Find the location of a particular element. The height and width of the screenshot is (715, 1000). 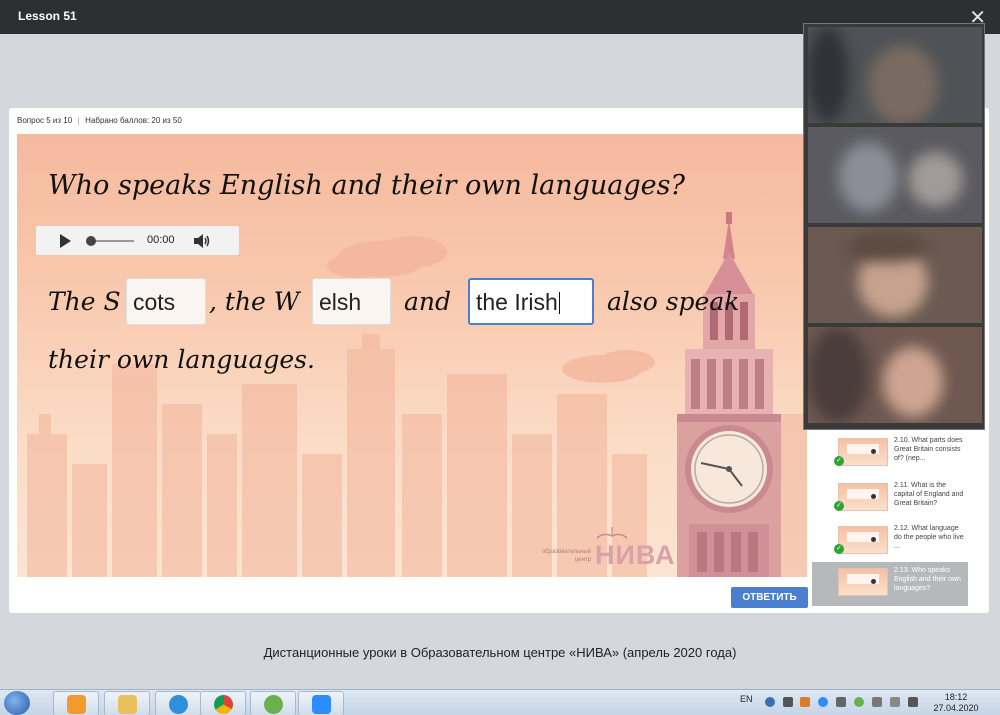

quiz-meta: Вопрос 5 из 10 Набрано баллов: 20 из 50 is located at coordinates (99, 120).